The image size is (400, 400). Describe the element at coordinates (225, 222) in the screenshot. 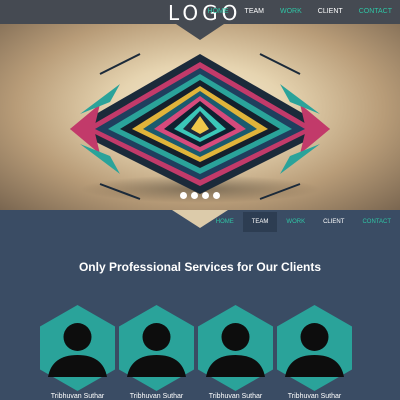

I see `nav2-home: HOME` at that location.